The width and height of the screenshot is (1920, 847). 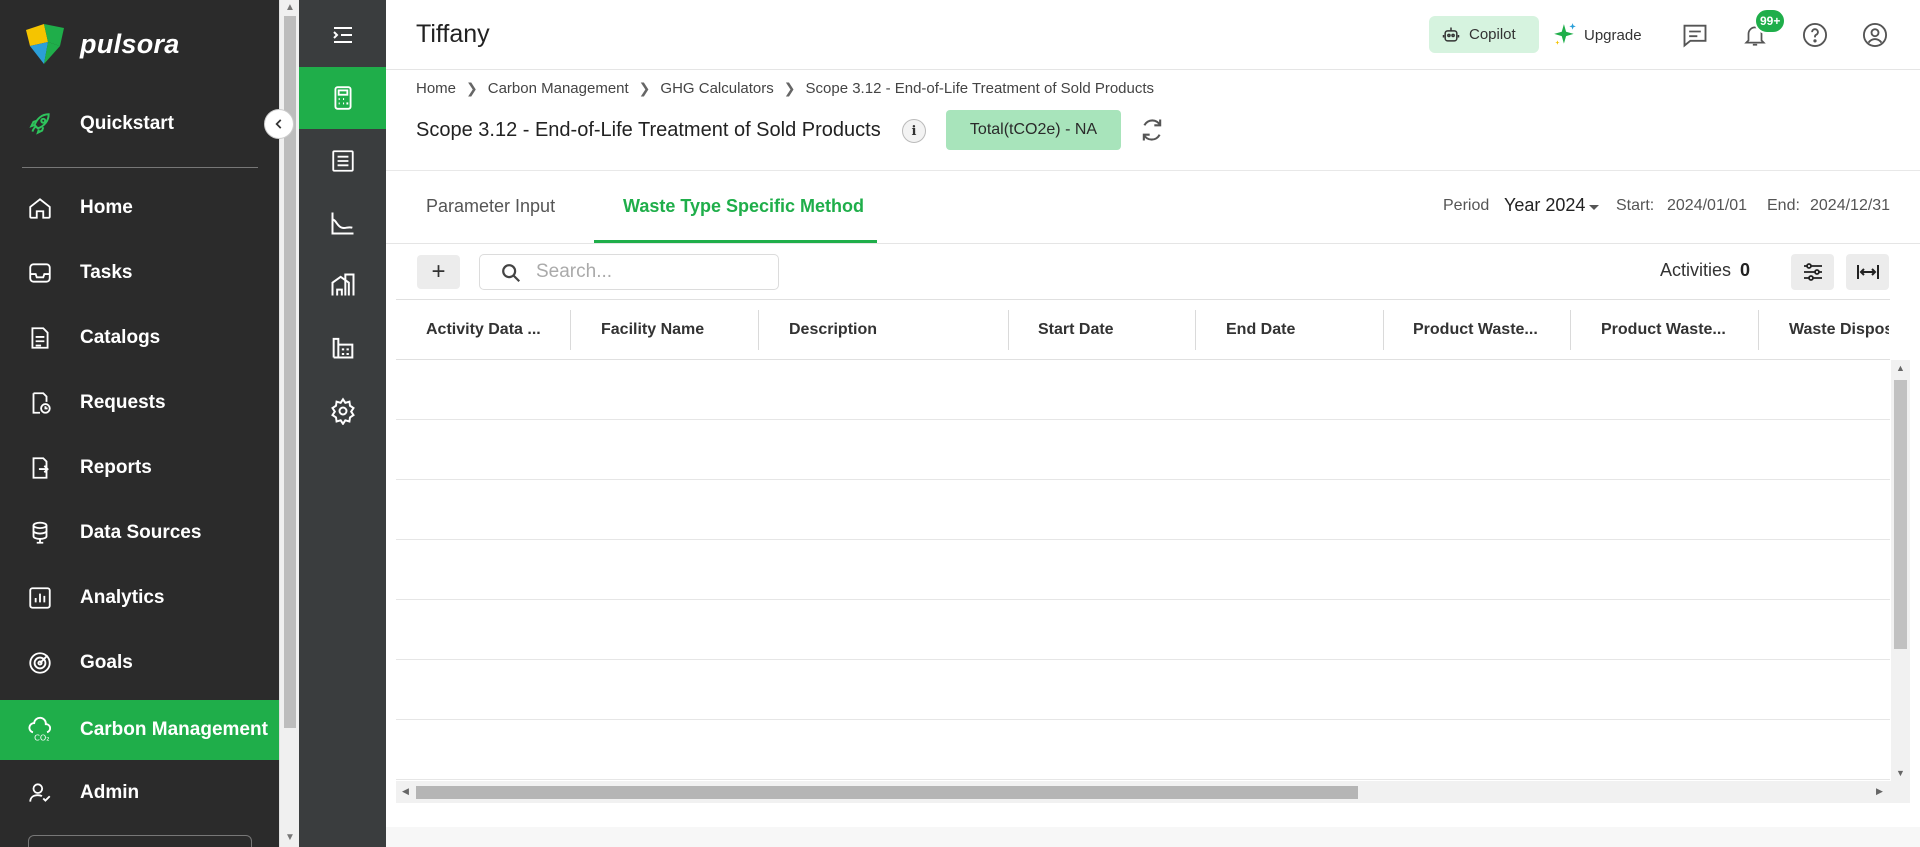 I want to click on breadcrumb-ghg-calculators: GHG Calculators, so click(x=716, y=88).